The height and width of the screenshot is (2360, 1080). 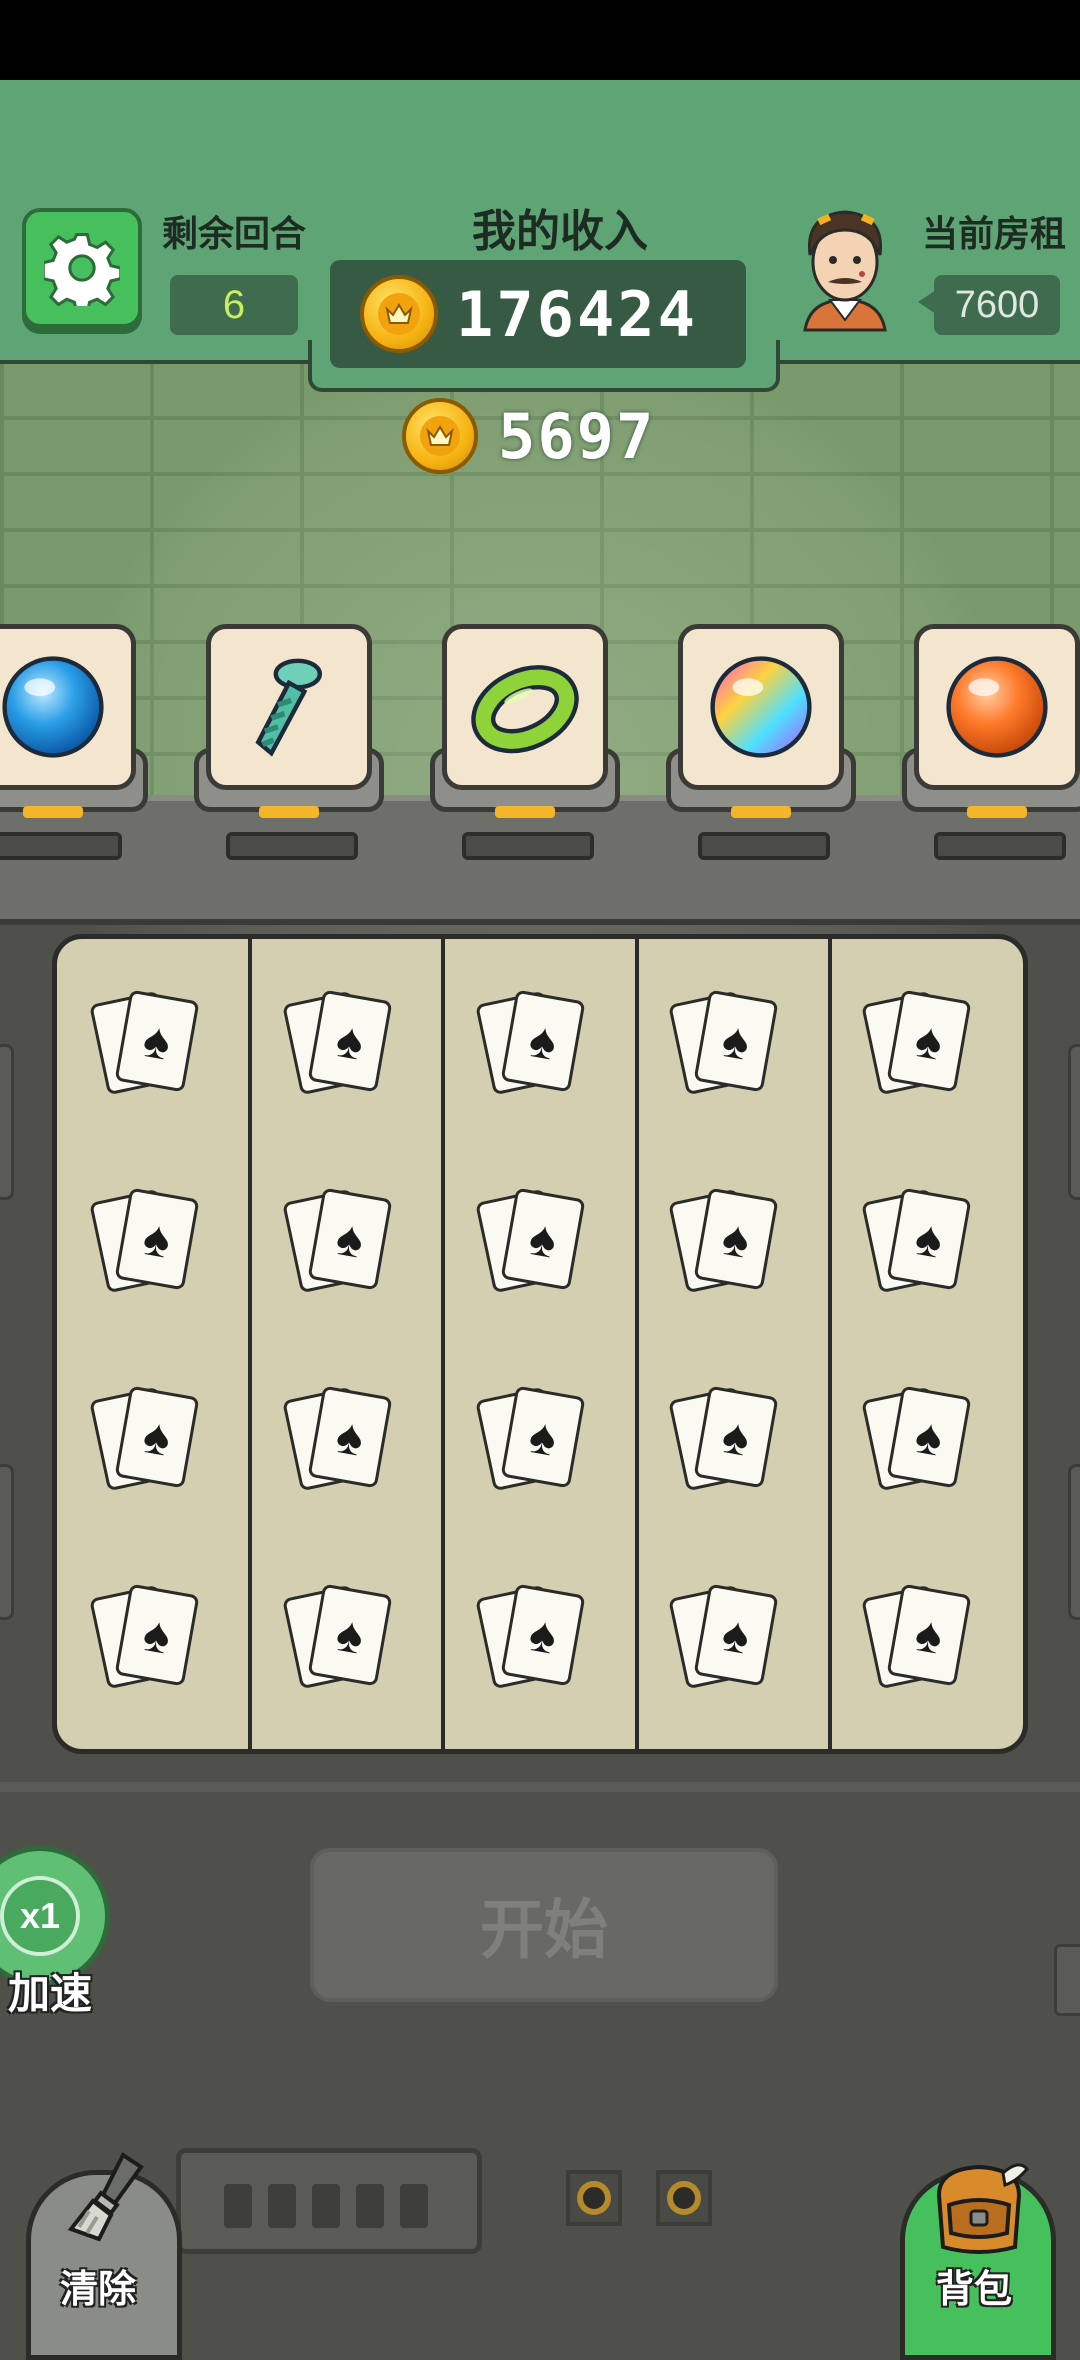 What do you see at coordinates (98, 2290) in the screenshot?
I see `clear-label: 清除` at bounding box center [98, 2290].